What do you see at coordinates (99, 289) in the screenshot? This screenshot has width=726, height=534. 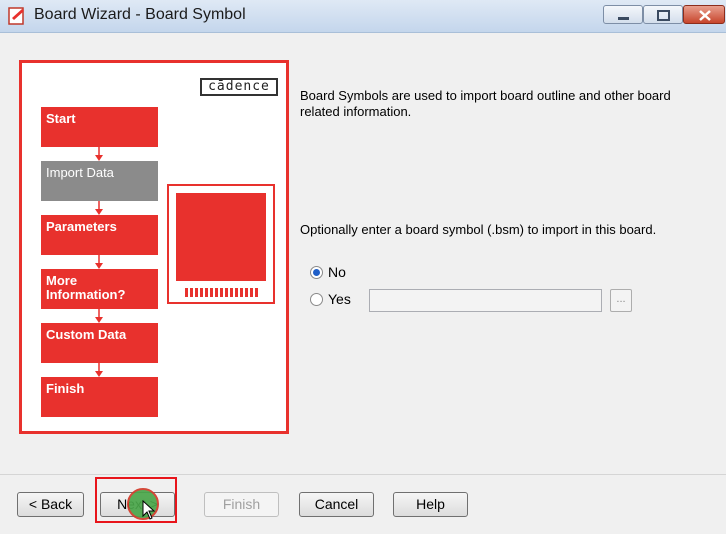 I see `step-more-information: More Information?` at bounding box center [99, 289].